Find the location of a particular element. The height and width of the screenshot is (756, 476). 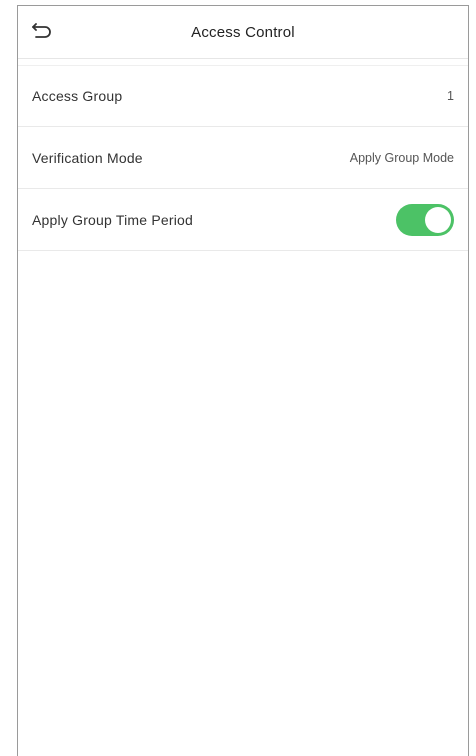

verification-mode-value: Apply Group Mode is located at coordinates (401, 157).